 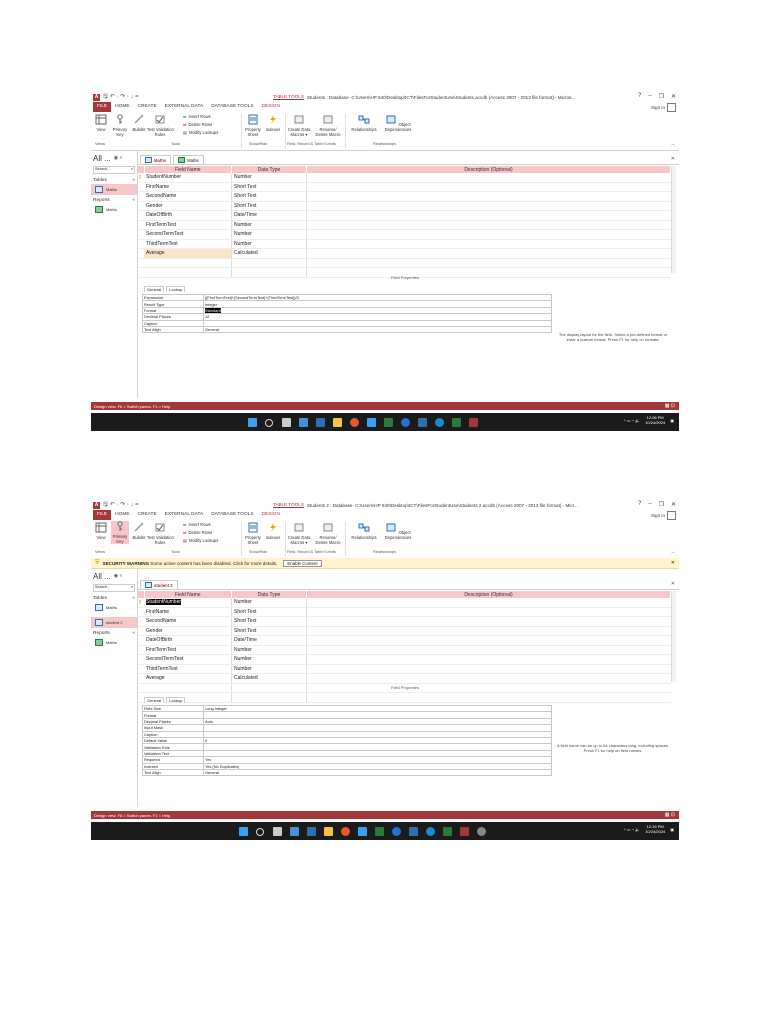 I want to click on enable-content-button: Enable Content, so click(x=302, y=563).